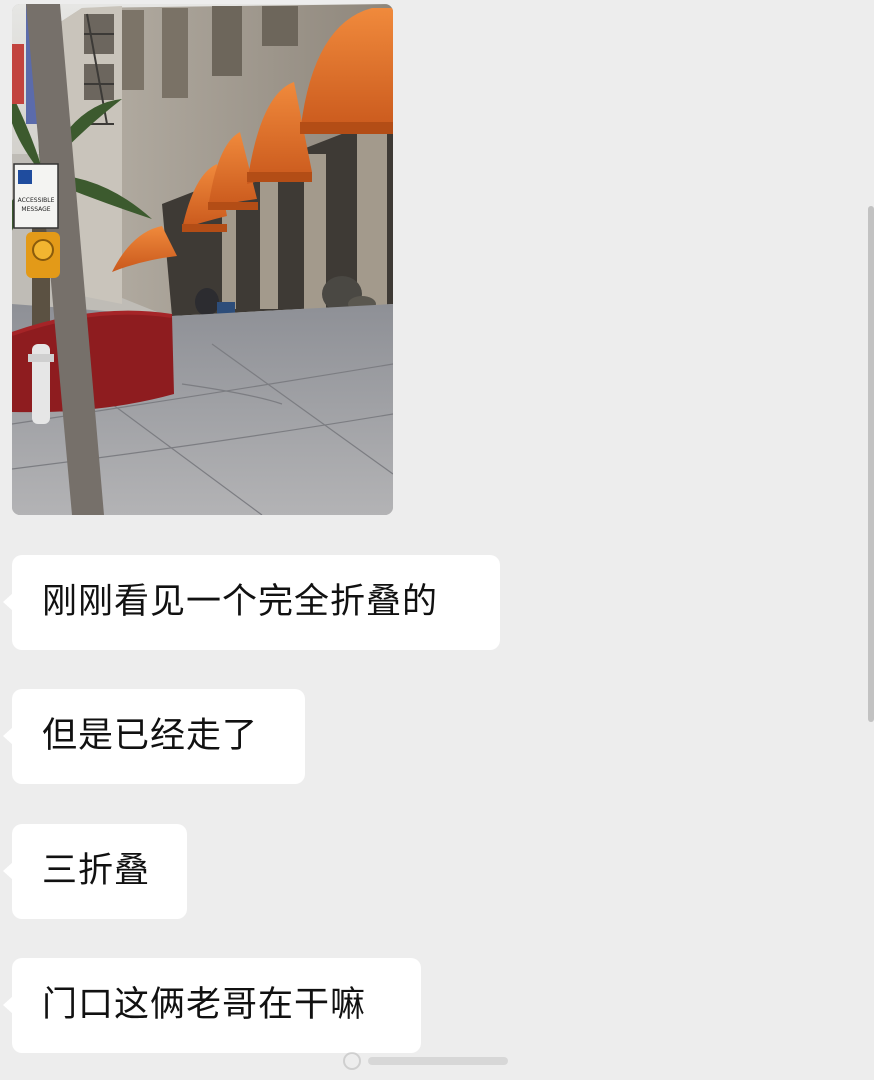 The image size is (874, 1080). I want to click on sign-line2: MESSAGE, so click(35, 209).